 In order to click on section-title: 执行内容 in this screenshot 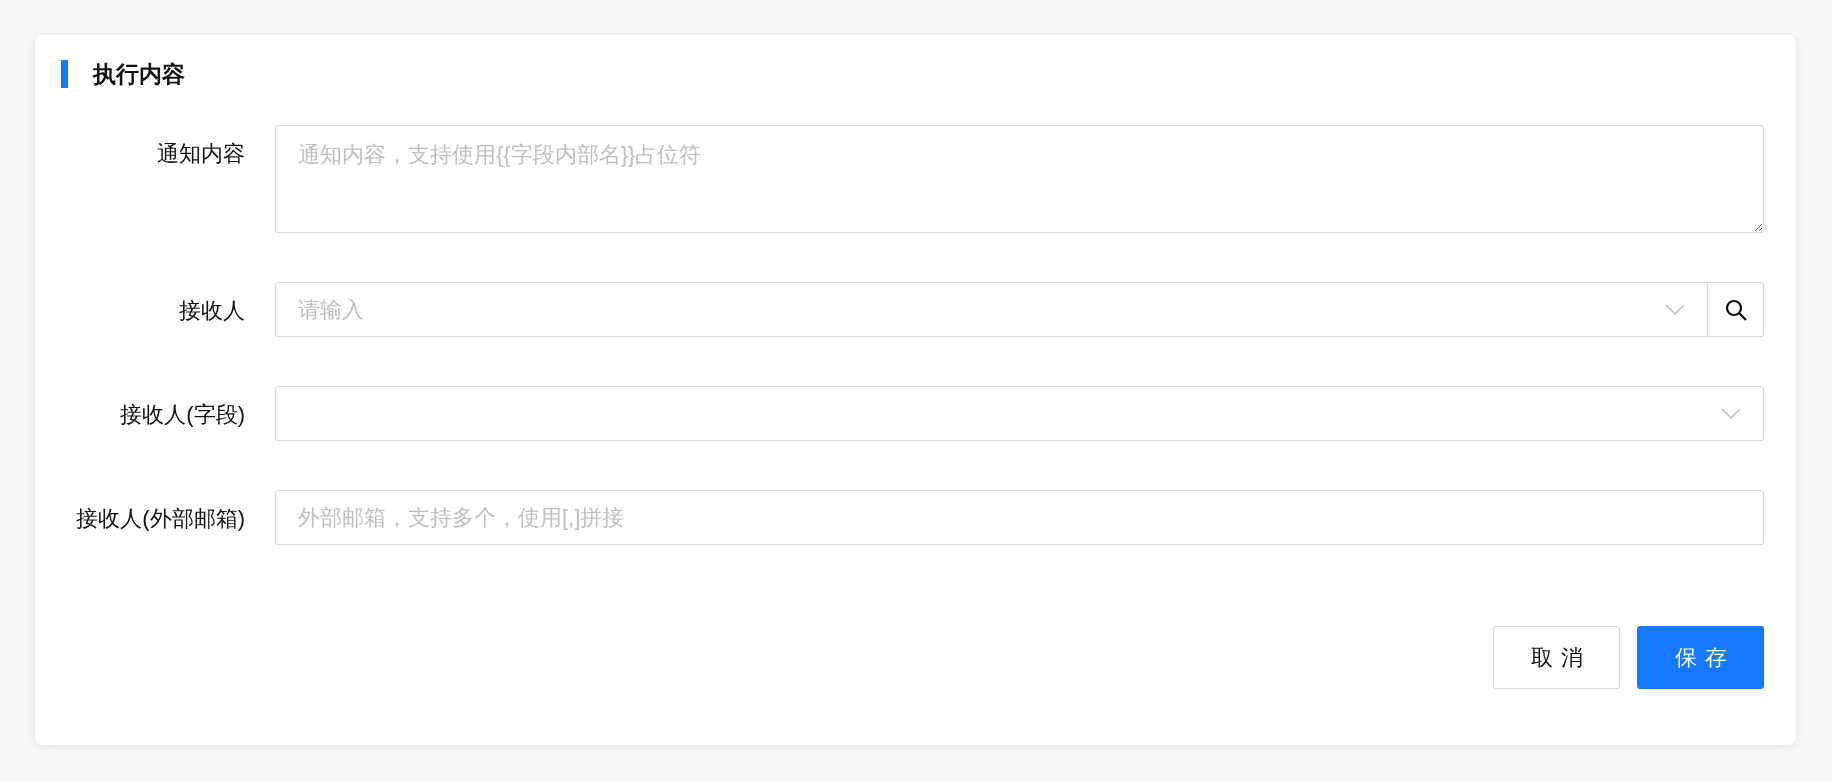, I will do `click(139, 74)`.